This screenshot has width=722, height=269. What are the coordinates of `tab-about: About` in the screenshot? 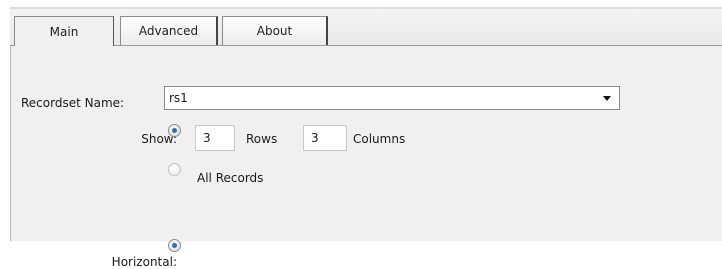 It's located at (275, 30).